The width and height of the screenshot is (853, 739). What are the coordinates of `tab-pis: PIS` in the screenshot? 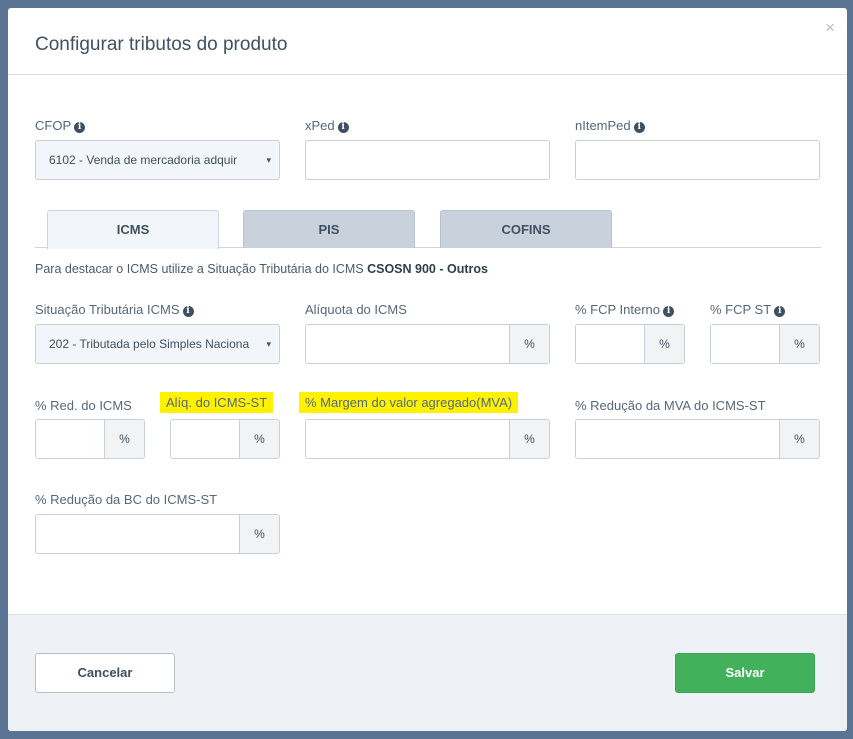 It's located at (329, 229).